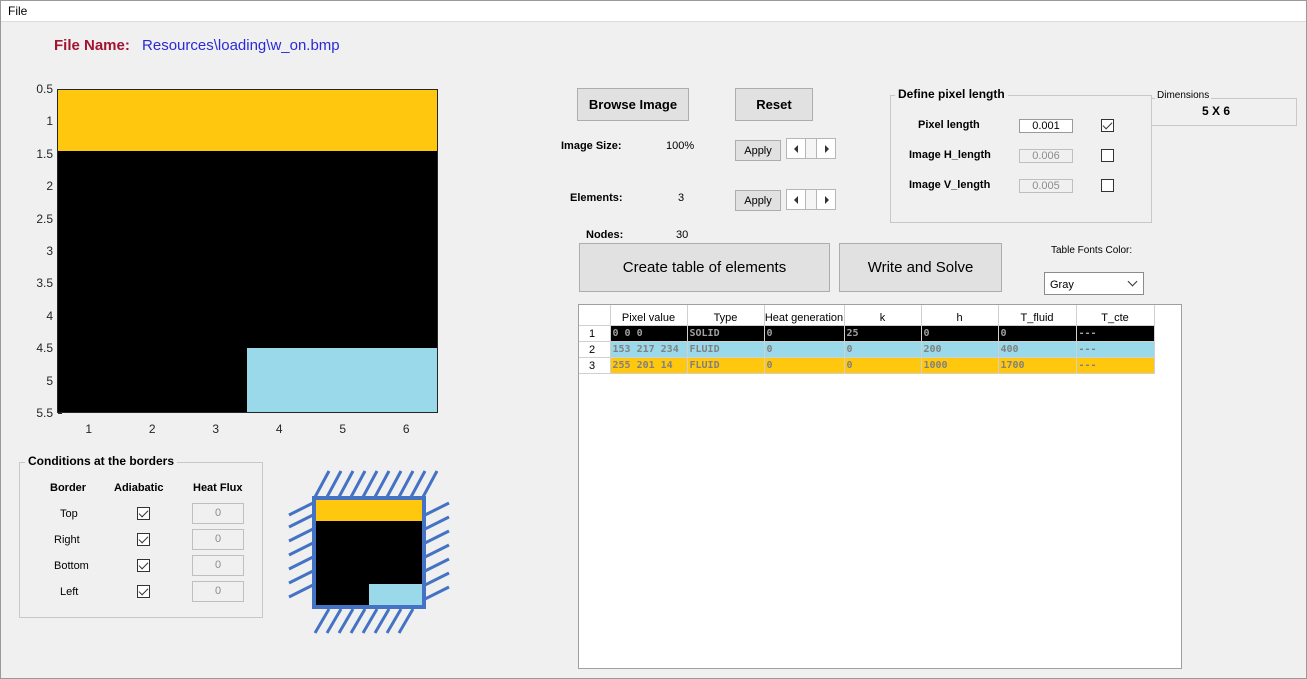 This screenshot has width=1307, height=679. What do you see at coordinates (811, 148) in the screenshot?
I see `image-size-slider` at bounding box center [811, 148].